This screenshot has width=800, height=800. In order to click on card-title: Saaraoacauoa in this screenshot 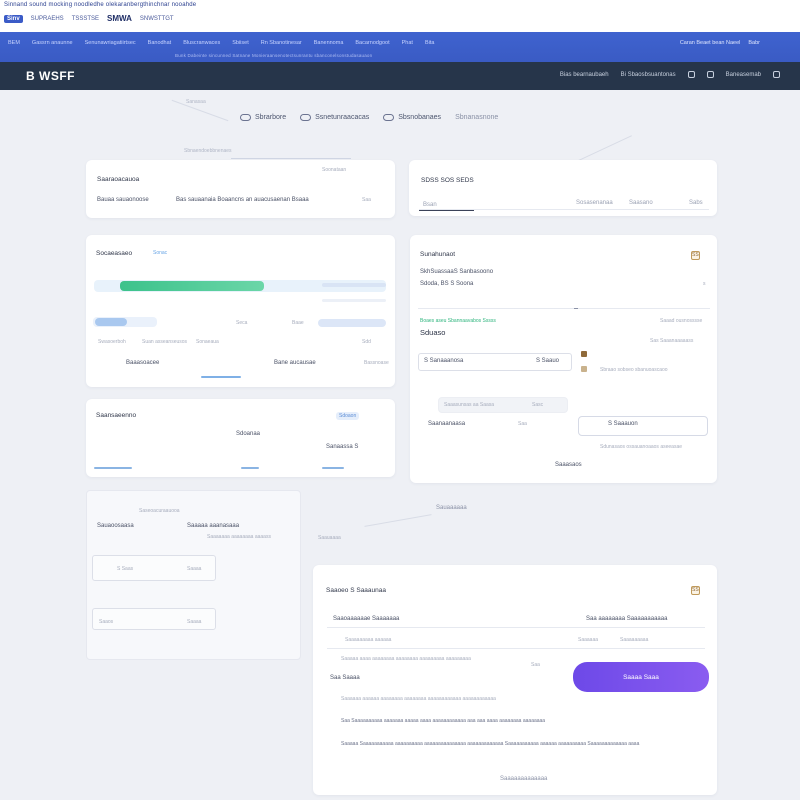, I will do `click(118, 179)`.